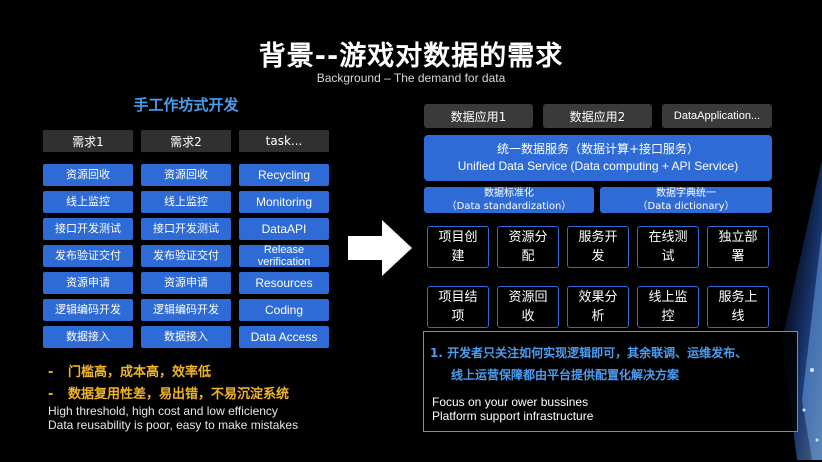 The image size is (822, 462). Describe the element at coordinates (597, 116) in the screenshot. I see `data-app-2: 数据应用2` at that location.